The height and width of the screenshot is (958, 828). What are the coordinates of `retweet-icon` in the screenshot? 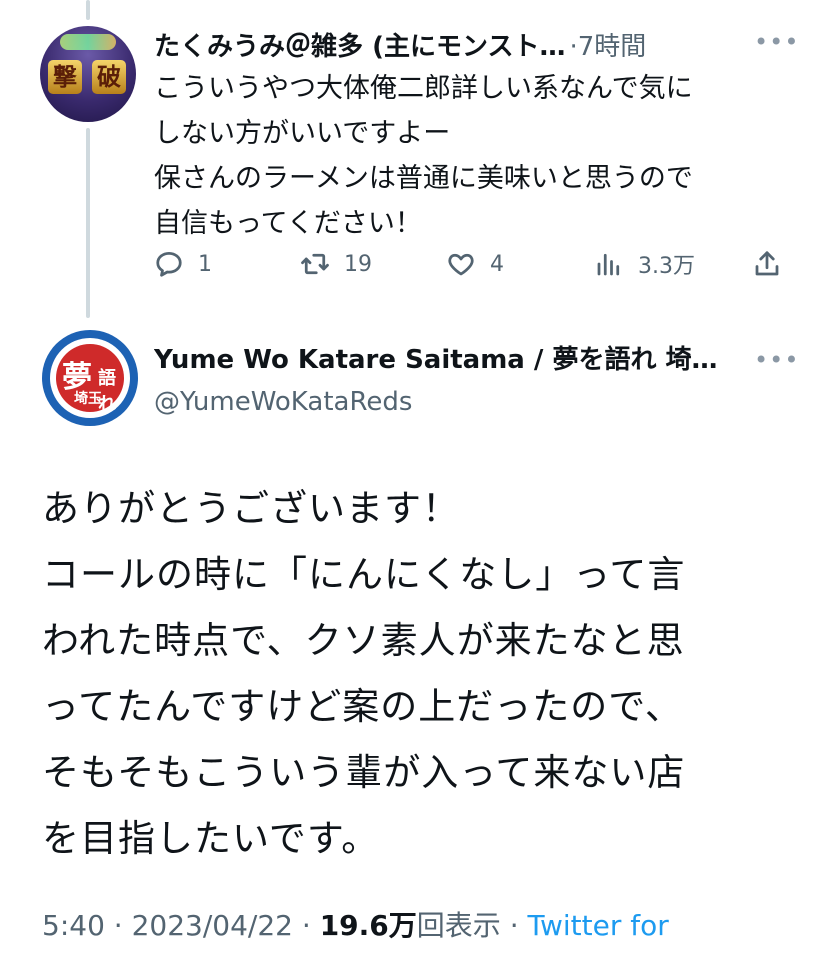 It's located at (315, 264).